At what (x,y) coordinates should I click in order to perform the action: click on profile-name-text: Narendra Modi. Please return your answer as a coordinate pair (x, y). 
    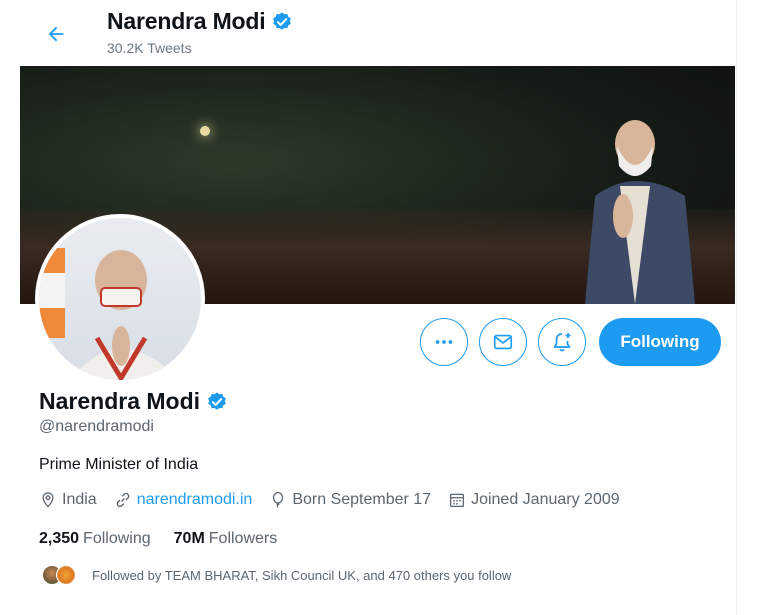
    Looking at the image, I should click on (120, 401).